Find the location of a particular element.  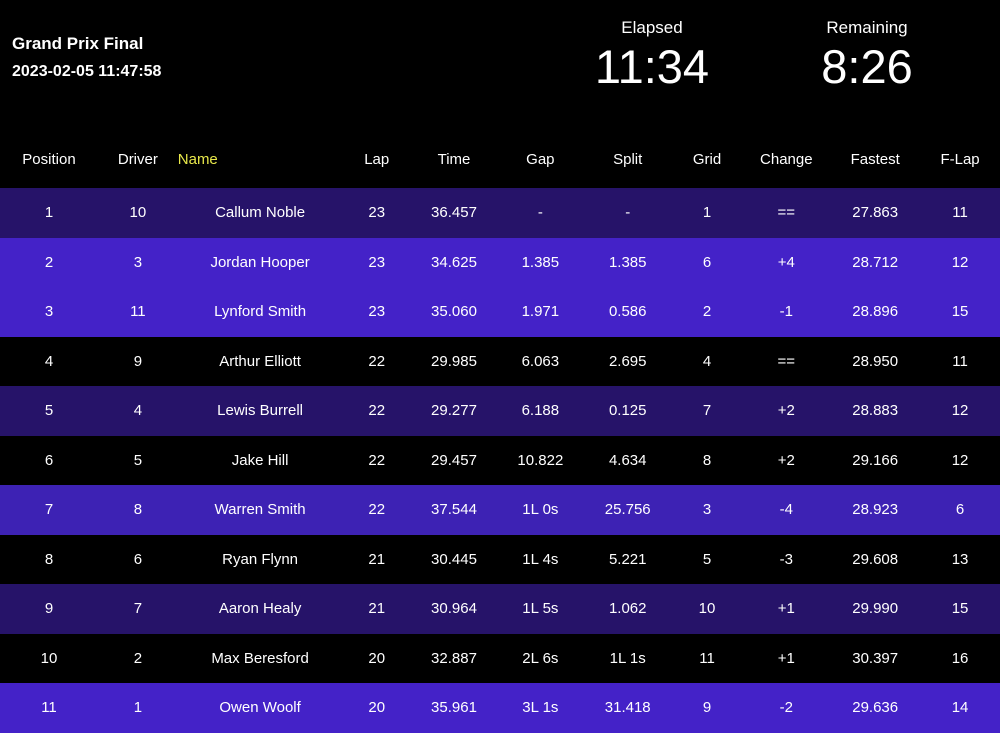

cell-change: +1 is located at coordinates (786, 609).